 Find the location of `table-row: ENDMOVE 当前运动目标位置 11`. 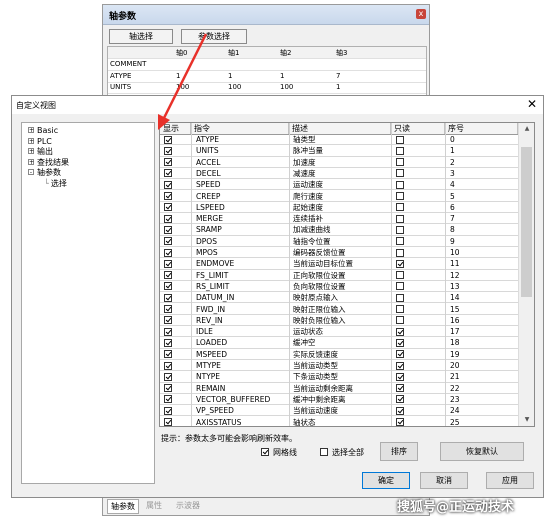

table-row: ENDMOVE 当前运动目标位置 11 is located at coordinates (339, 264).